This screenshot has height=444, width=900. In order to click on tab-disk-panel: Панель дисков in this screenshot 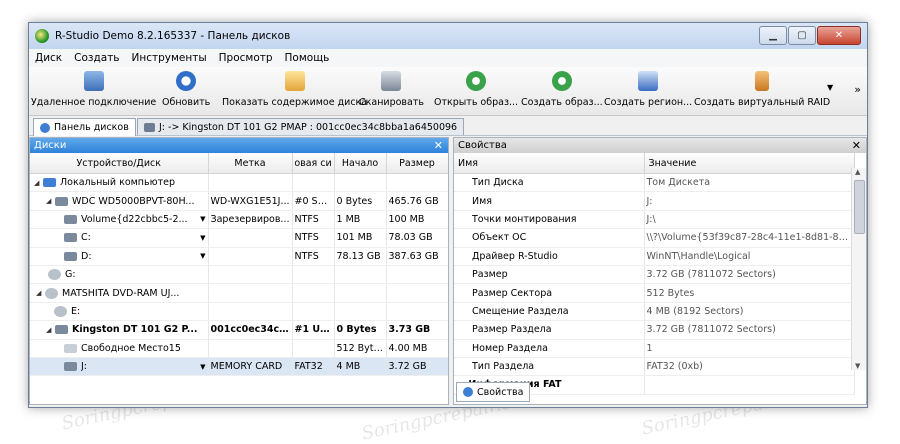, I will do `click(84, 127)`.